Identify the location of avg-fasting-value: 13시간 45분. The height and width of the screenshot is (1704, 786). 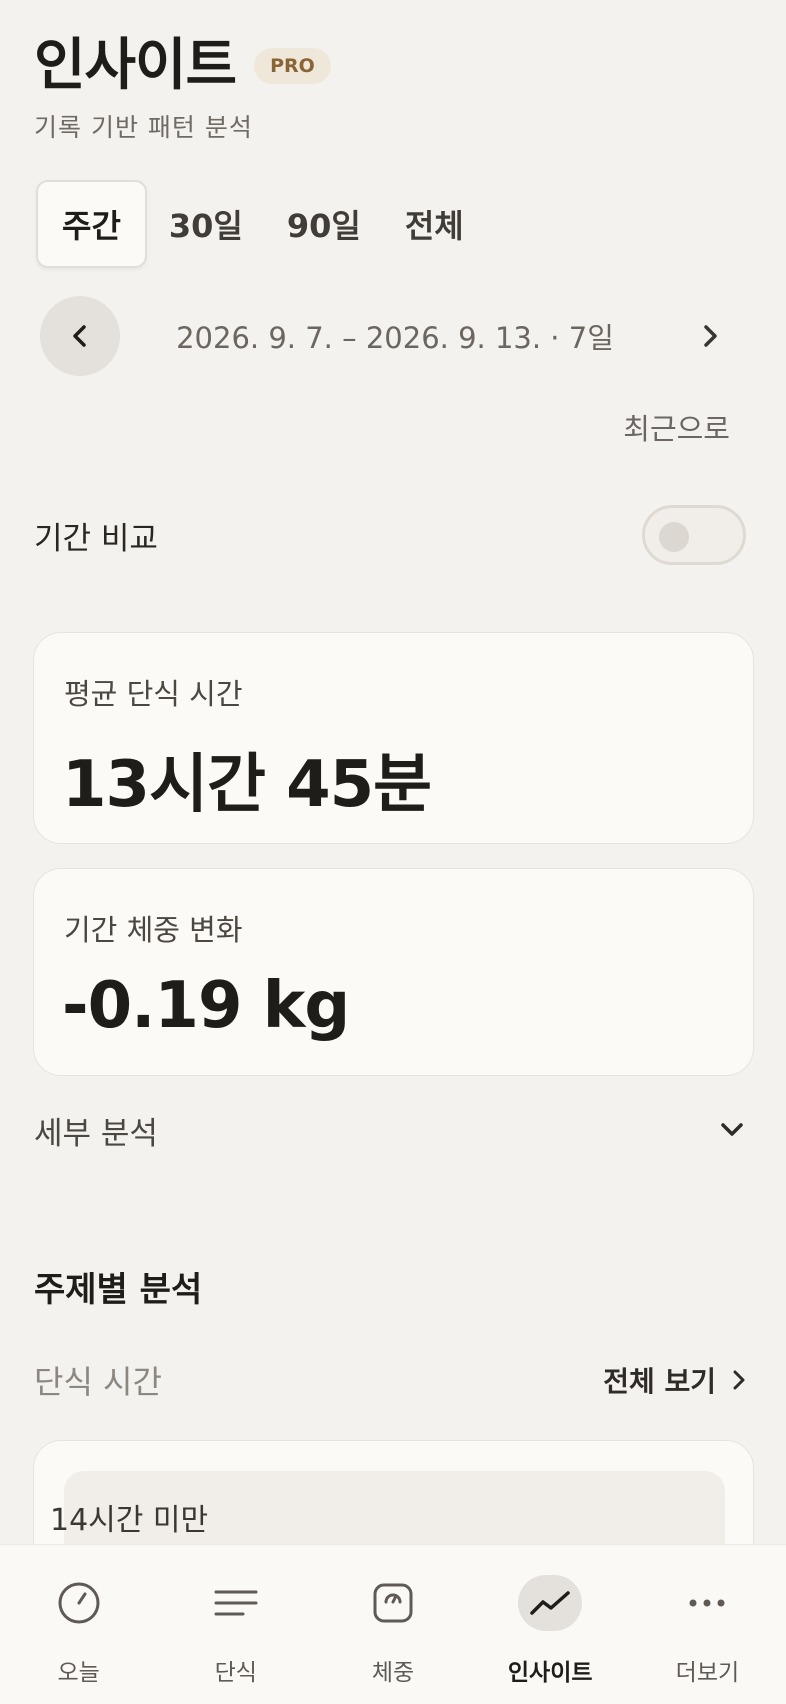
(247, 785).